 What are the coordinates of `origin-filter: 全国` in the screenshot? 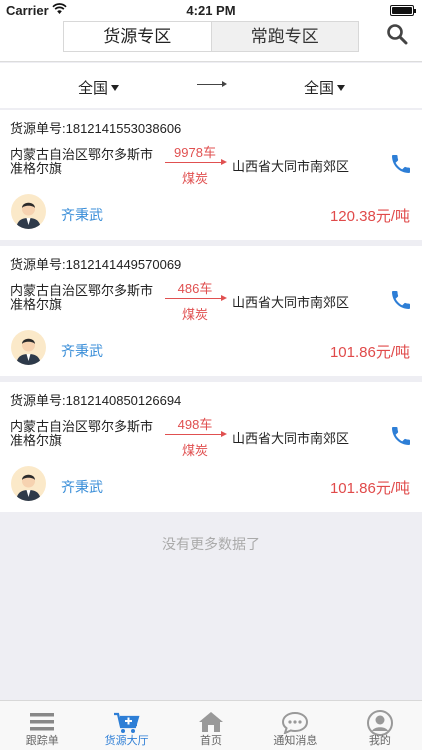 It's located at (99, 87).